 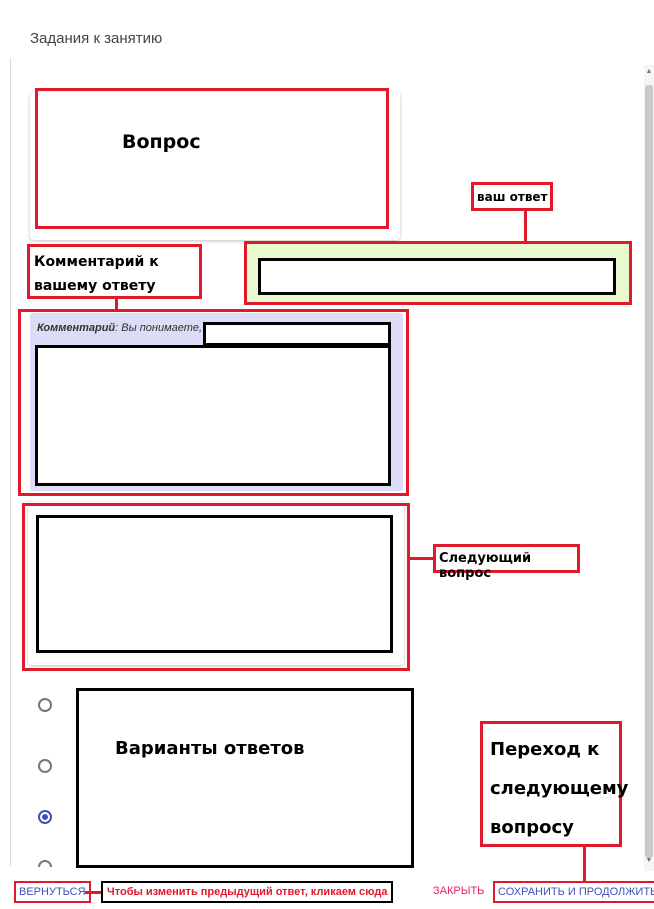 I want to click on scroll-down-icon: ▼, so click(x=649, y=860).